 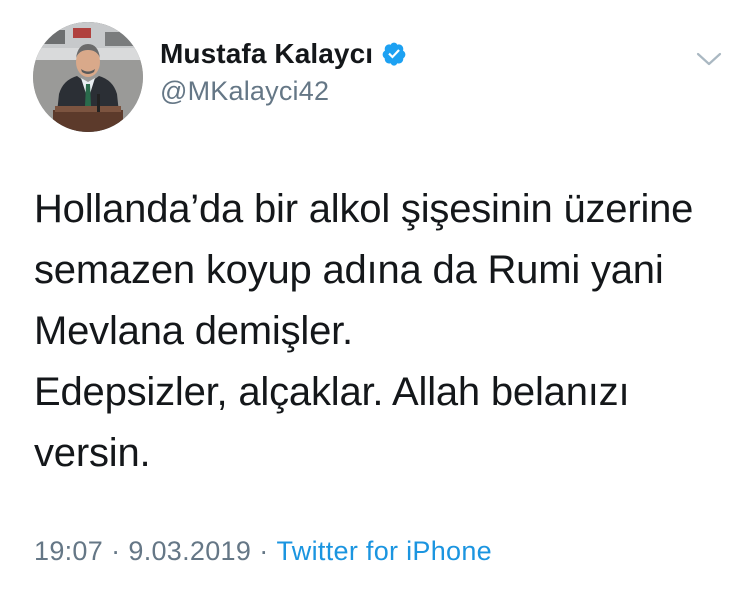 I want to click on tweet-text-line: Mevlana demişler., so click(x=193, y=331).